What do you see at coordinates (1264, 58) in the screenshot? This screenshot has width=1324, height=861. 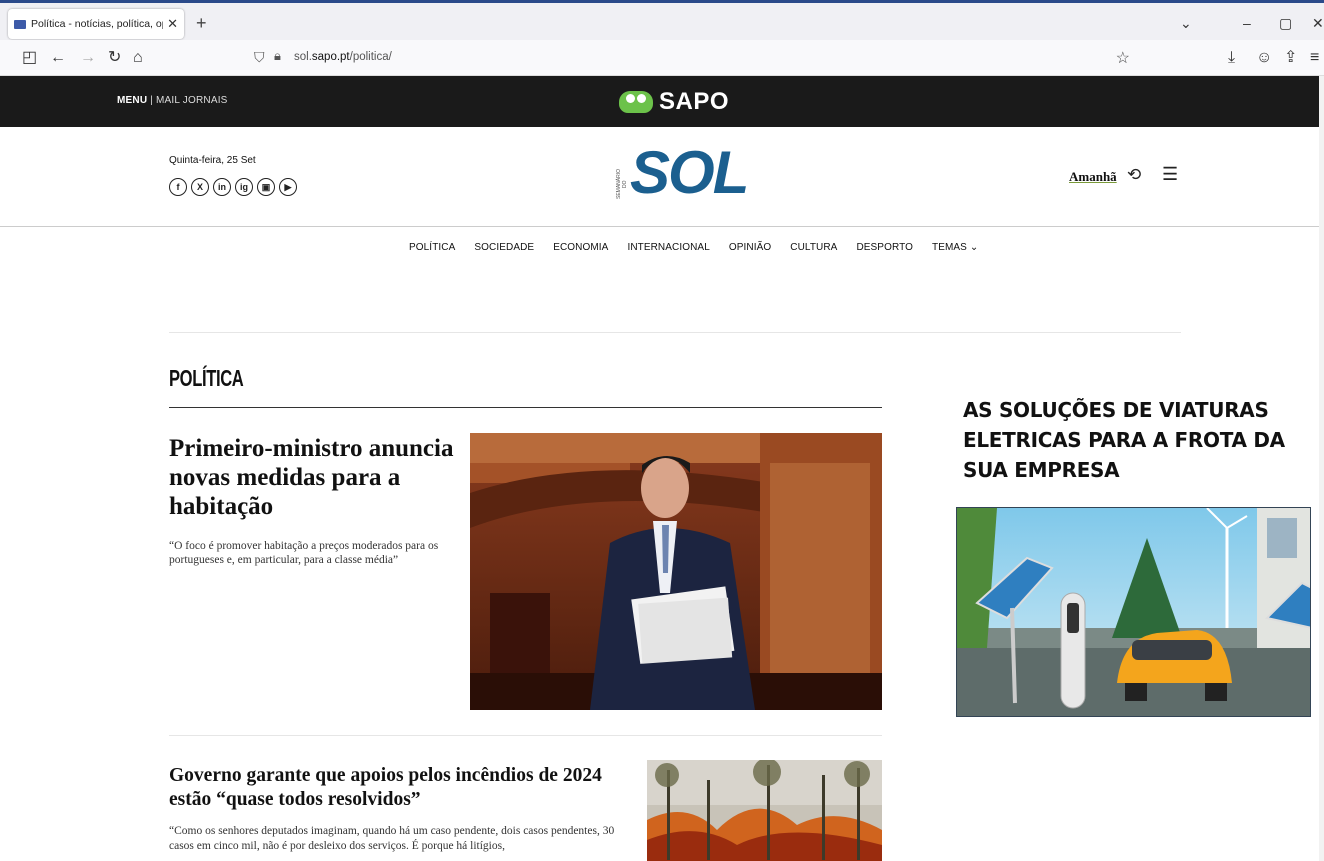 I see `account-icon: ☺` at bounding box center [1264, 58].